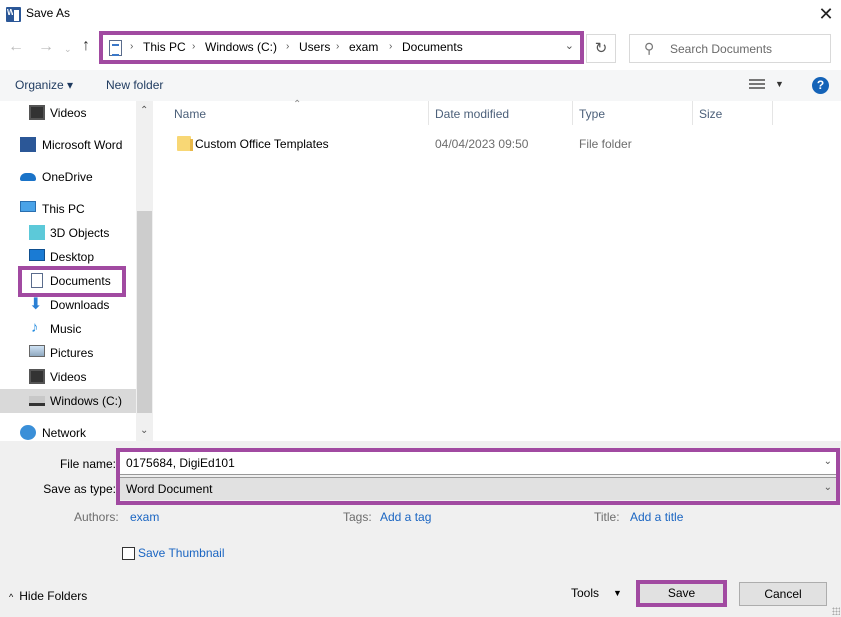  What do you see at coordinates (585, 593) in the screenshot?
I see `tools-button: Tools` at bounding box center [585, 593].